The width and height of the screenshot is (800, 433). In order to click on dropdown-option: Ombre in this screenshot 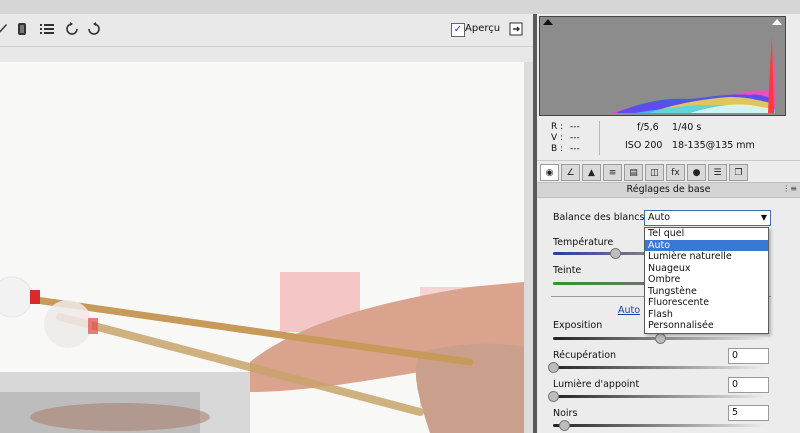, I will do `click(706, 280)`.